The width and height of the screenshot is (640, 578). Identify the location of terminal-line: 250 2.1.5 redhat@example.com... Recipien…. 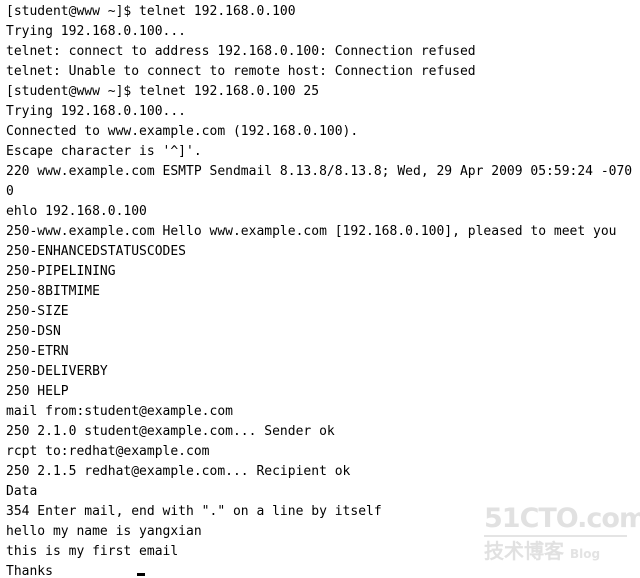
(178, 471).